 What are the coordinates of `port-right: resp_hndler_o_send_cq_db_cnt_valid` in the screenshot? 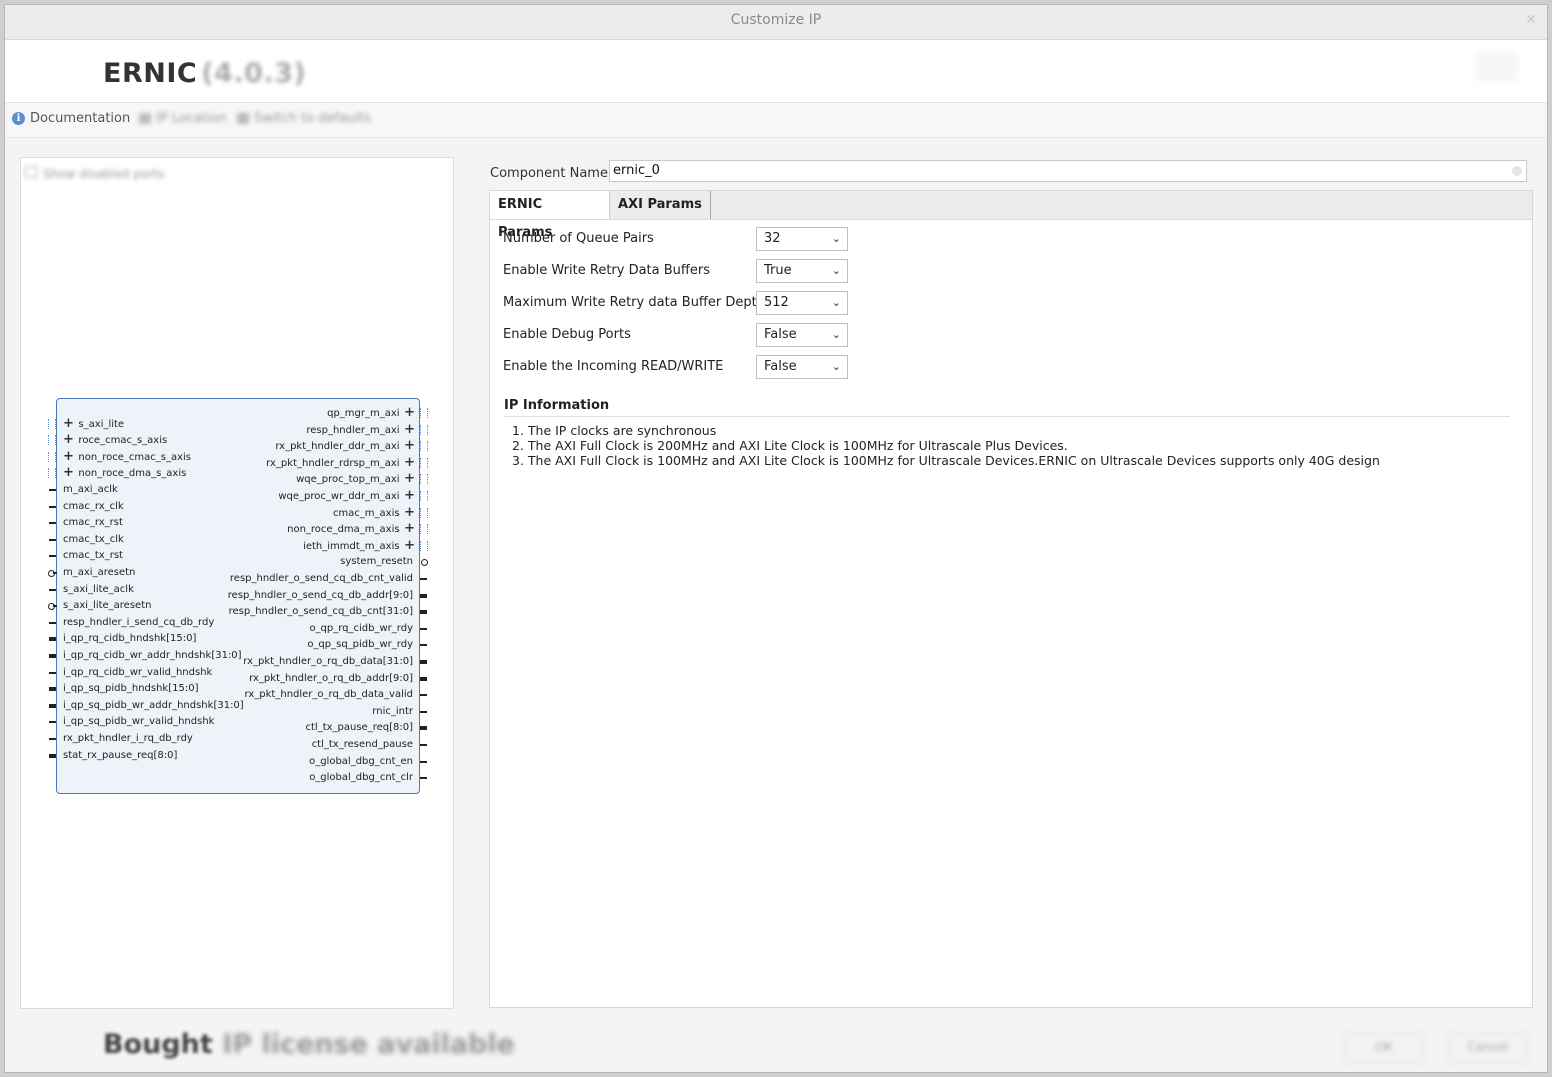 It's located at (321, 579).